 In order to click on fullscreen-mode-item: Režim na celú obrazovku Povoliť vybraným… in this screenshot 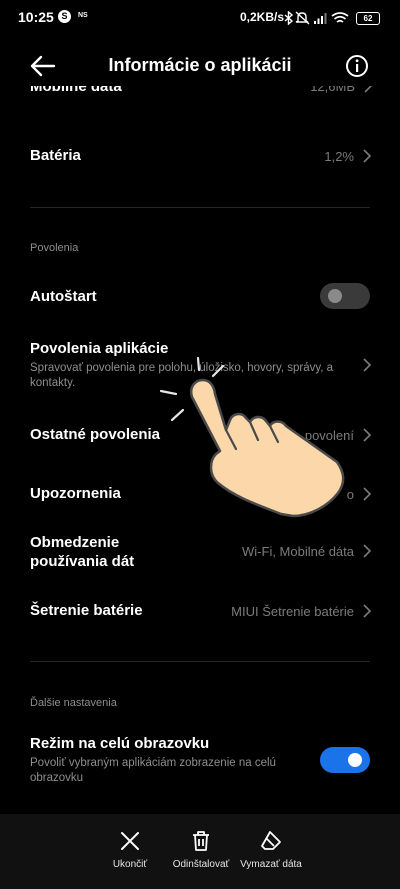, I will do `click(201, 761)`.